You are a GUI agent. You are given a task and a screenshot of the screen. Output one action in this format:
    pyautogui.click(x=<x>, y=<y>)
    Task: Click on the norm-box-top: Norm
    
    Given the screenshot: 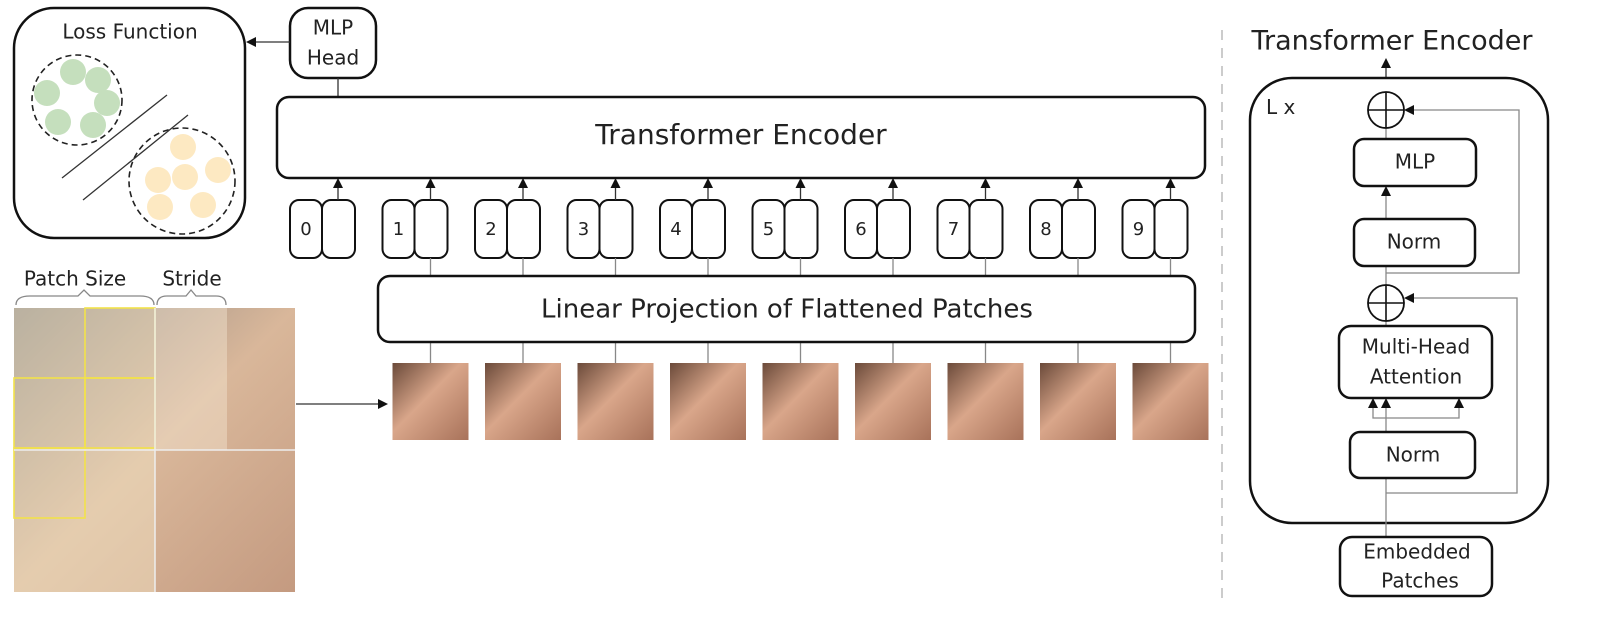 What is the action you would take?
    pyautogui.click(x=1414, y=242)
    